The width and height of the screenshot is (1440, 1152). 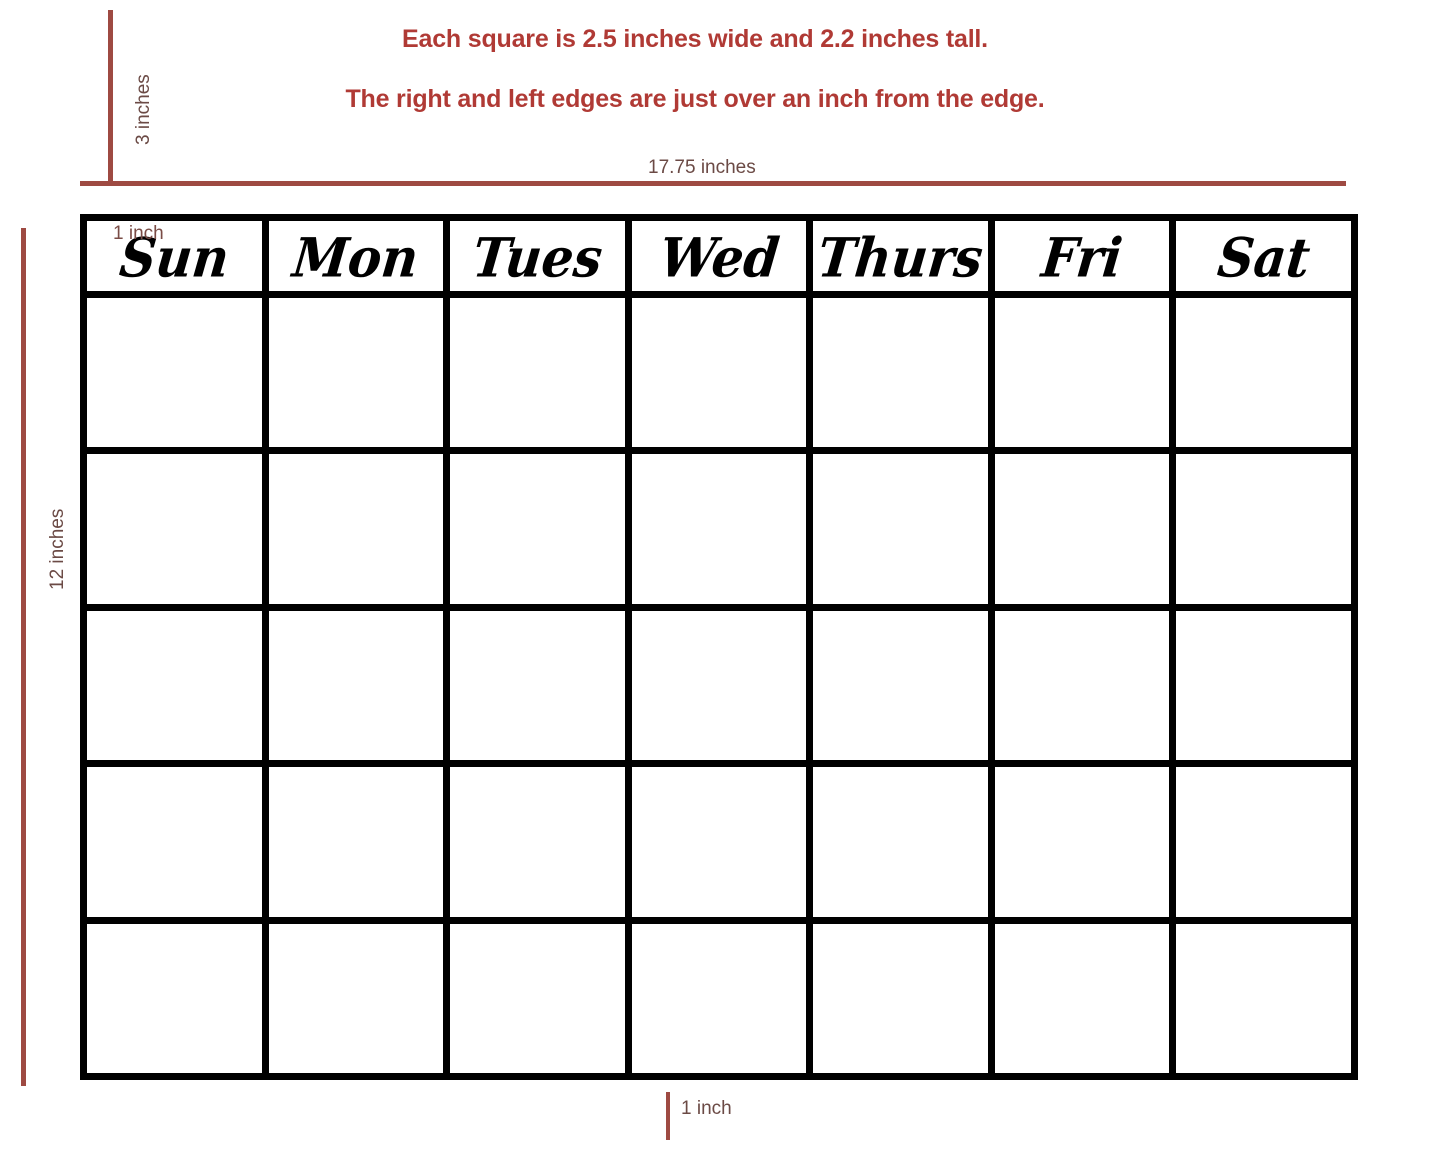 I want to click on day-header-label: Sat, so click(x=1263, y=257).